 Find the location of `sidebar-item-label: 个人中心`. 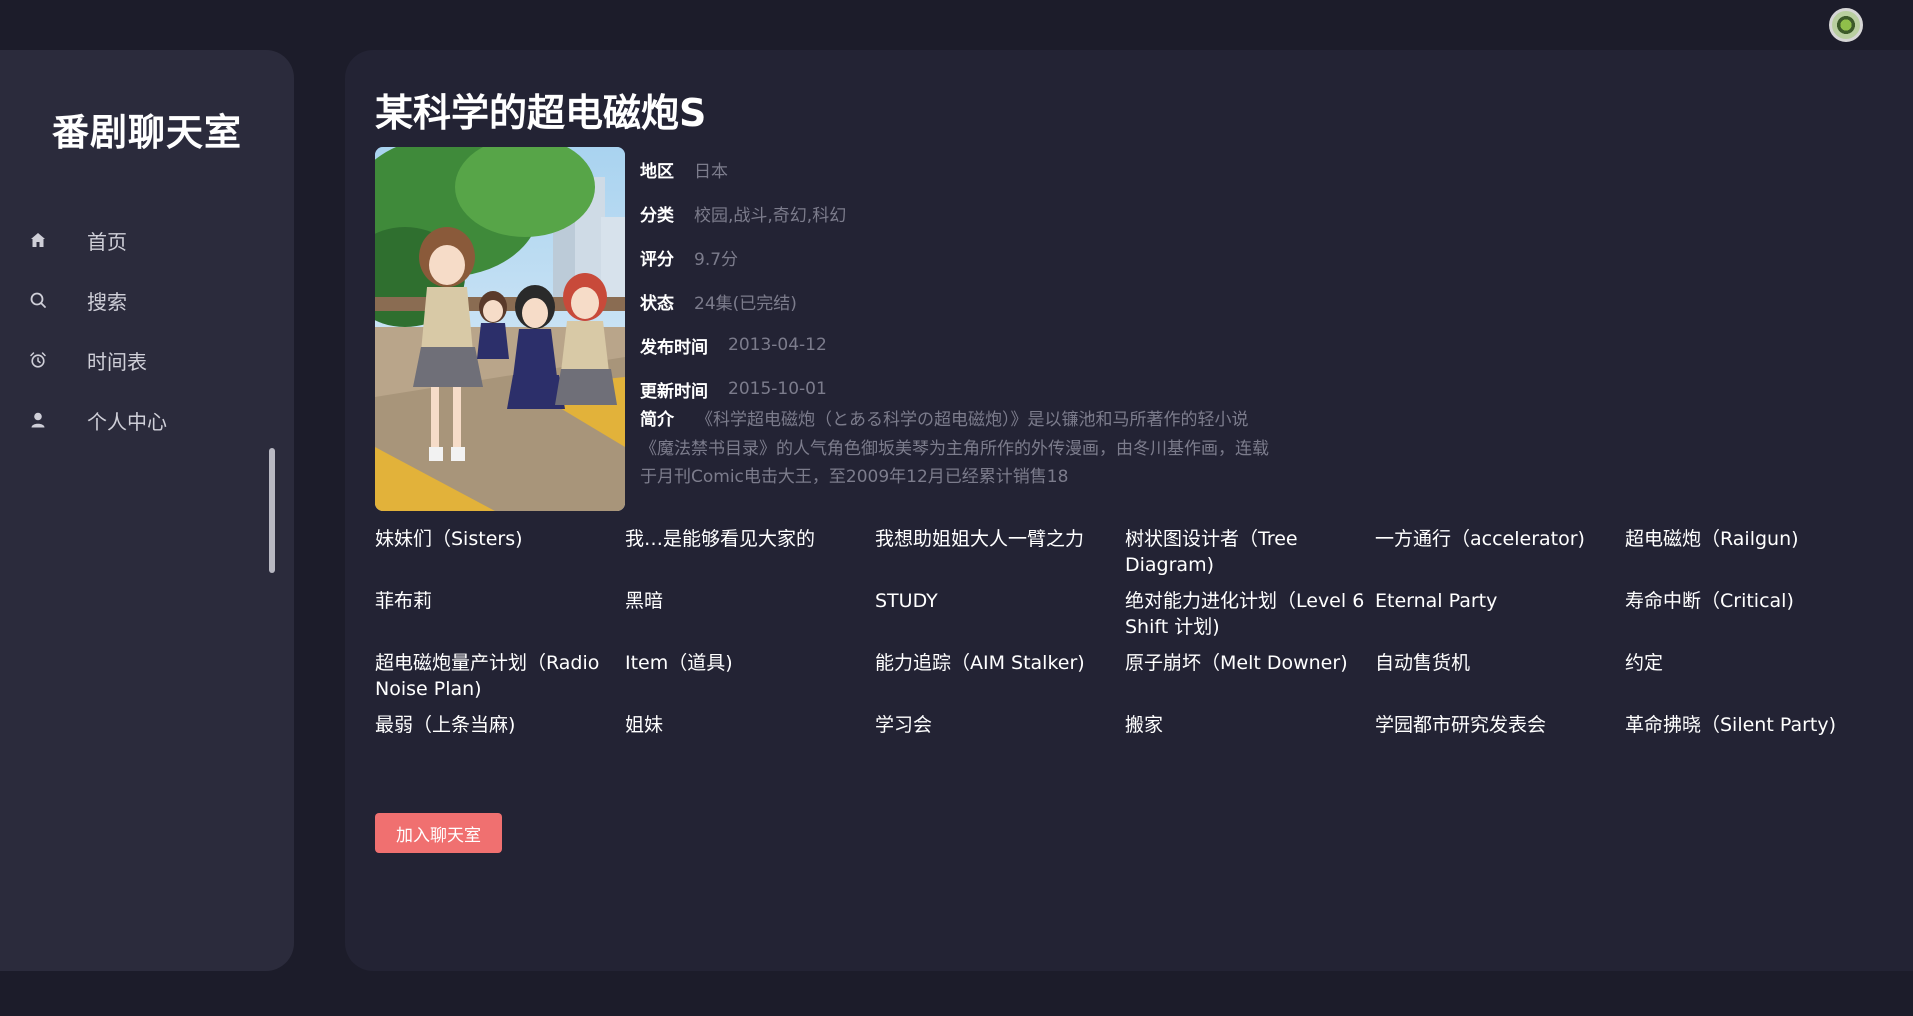

sidebar-item-label: 个人中心 is located at coordinates (127, 421).